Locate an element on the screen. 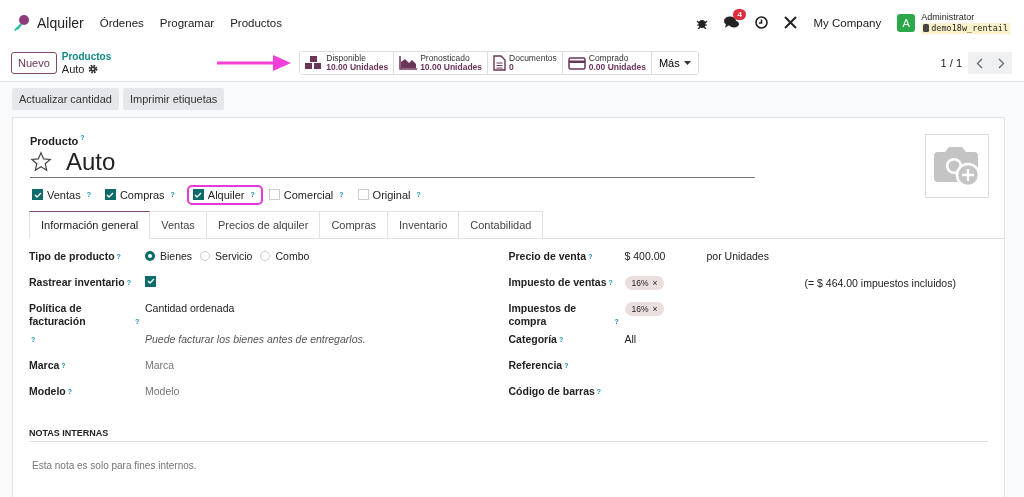 The width and height of the screenshot is (1024, 497). company-switcher: My Company is located at coordinates (847, 22).